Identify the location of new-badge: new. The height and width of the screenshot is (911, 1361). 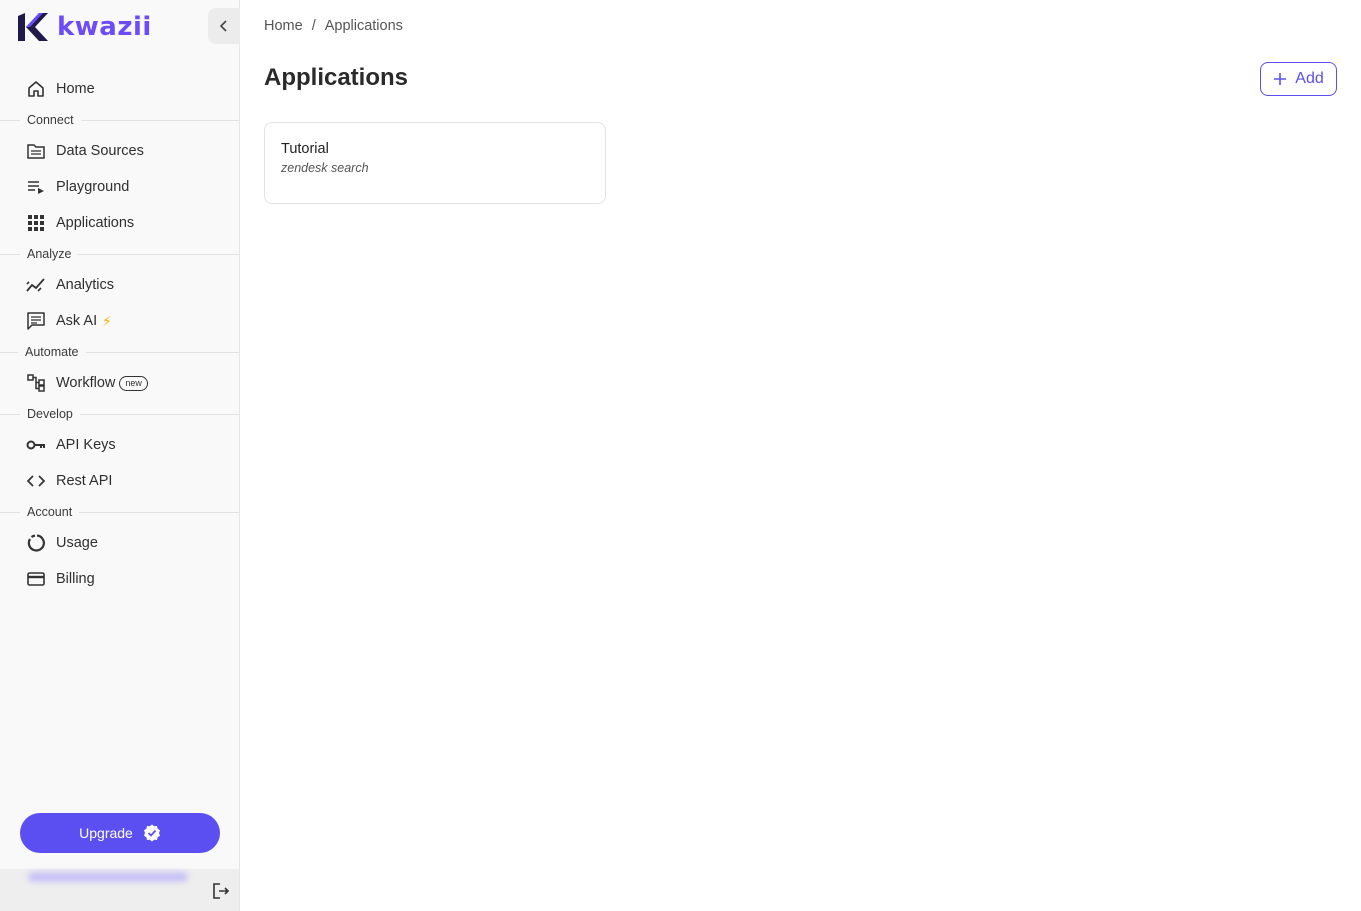
(133, 383).